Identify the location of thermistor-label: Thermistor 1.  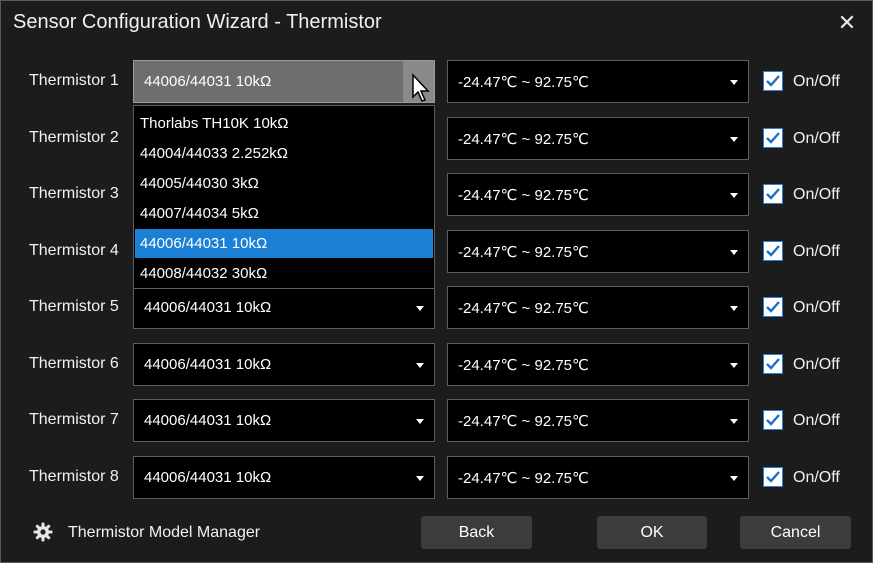
(74, 80).